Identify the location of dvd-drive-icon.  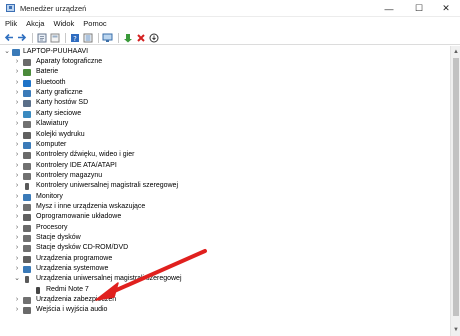
(27, 249).